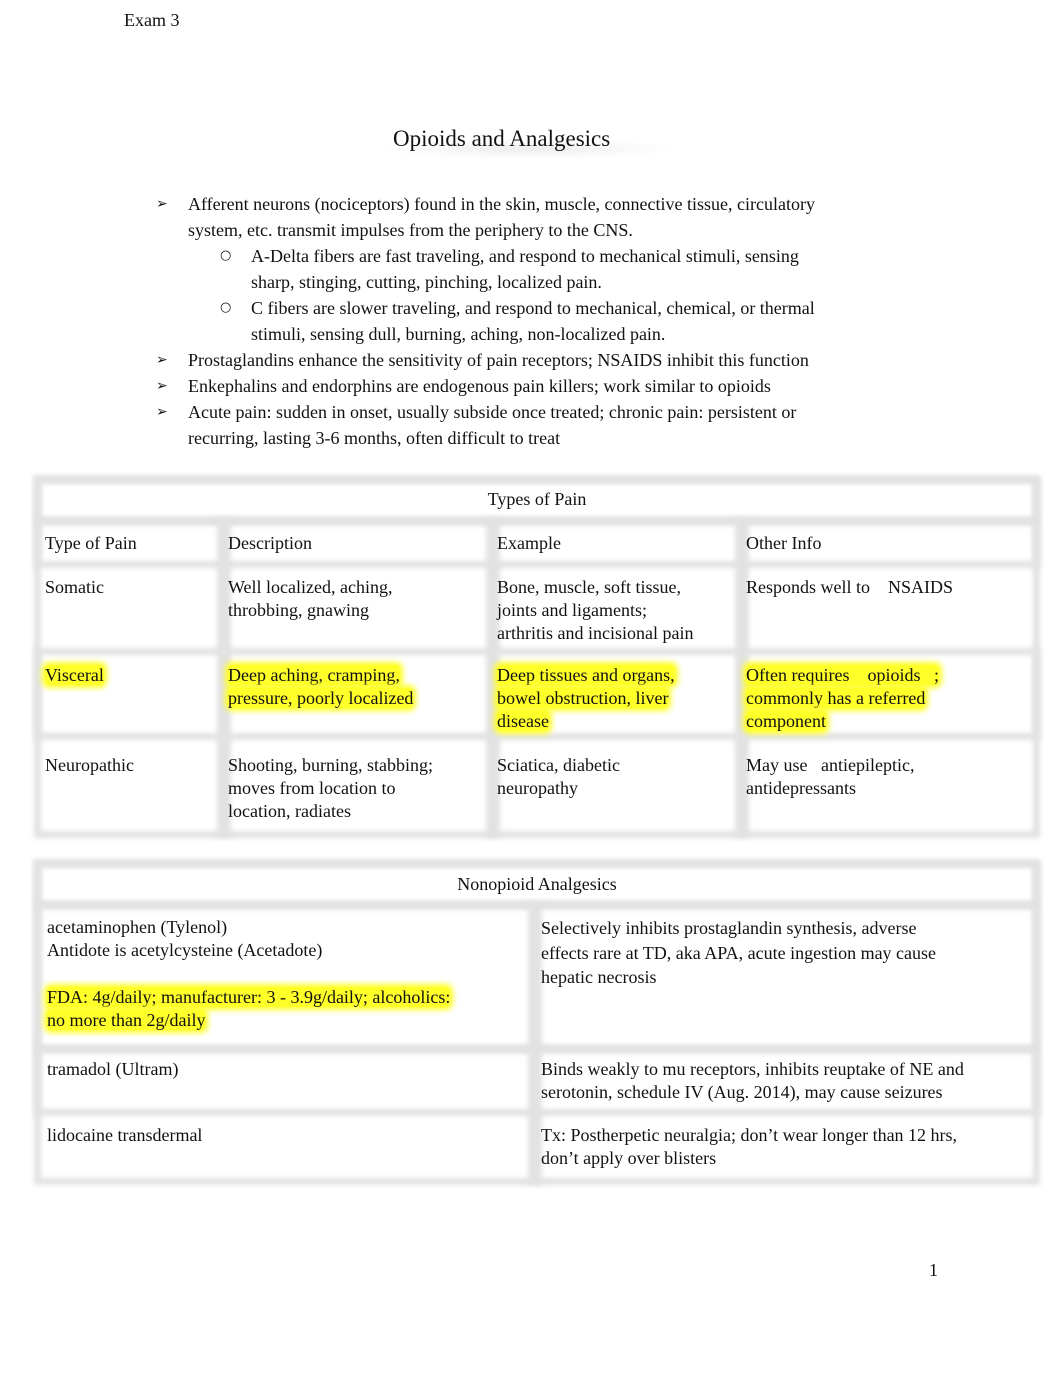 This screenshot has width=1062, height=1377. What do you see at coordinates (310, 587) in the screenshot?
I see `cell-line: Well localized, aching,` at bounding box center [310, 587].